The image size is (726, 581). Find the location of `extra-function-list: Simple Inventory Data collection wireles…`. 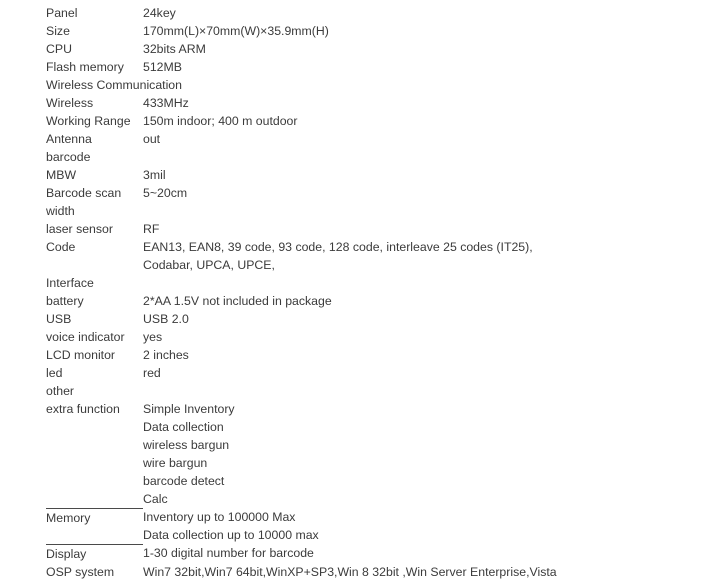

extra-function-list: Simple Inventory Data collection wireles… is located at coordinates (434, 454).